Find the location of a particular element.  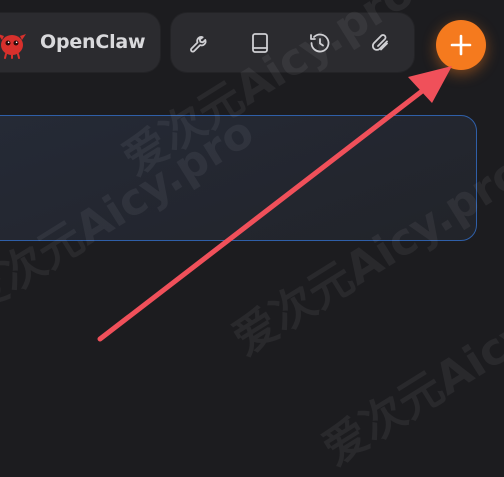

book-button is located at coordinates (260, 43).